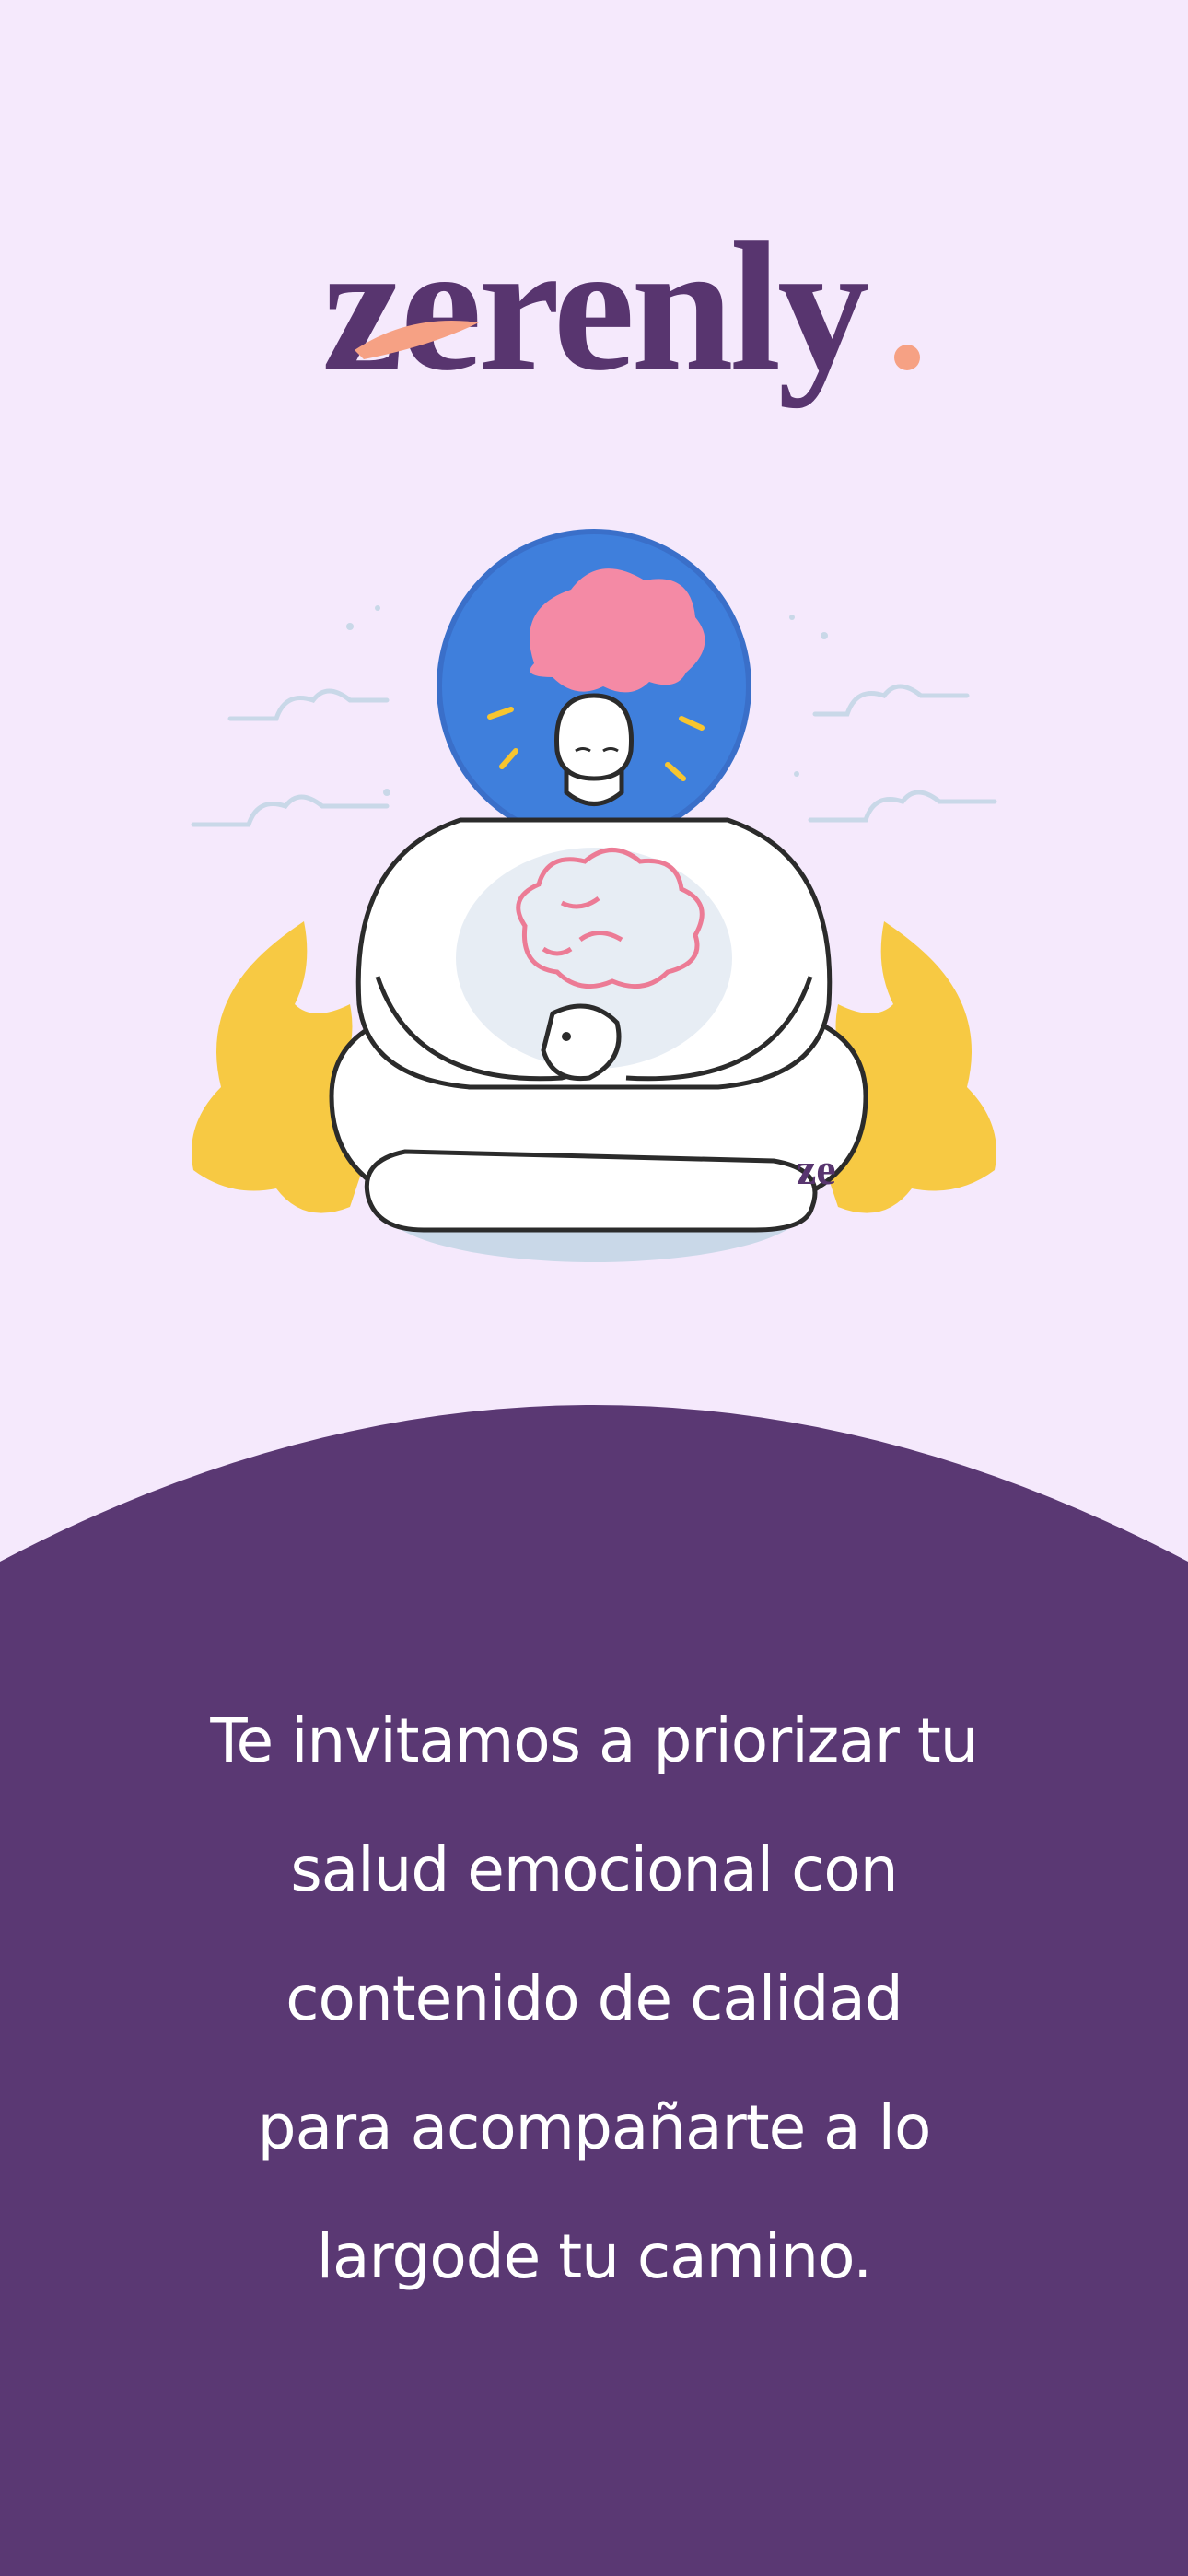  What do you see at coordinates (594, 1740) in the screenshot?
I see `message-line: Te invitamos a priorizar tu` at bounding box center [594, 1740].